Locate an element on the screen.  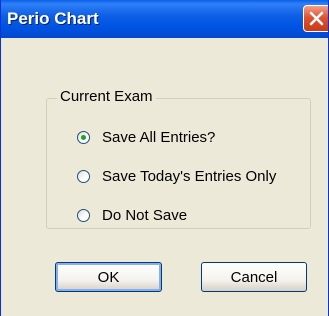
option-do-not-save: Do Not Save is located at coordinates (132, 215).